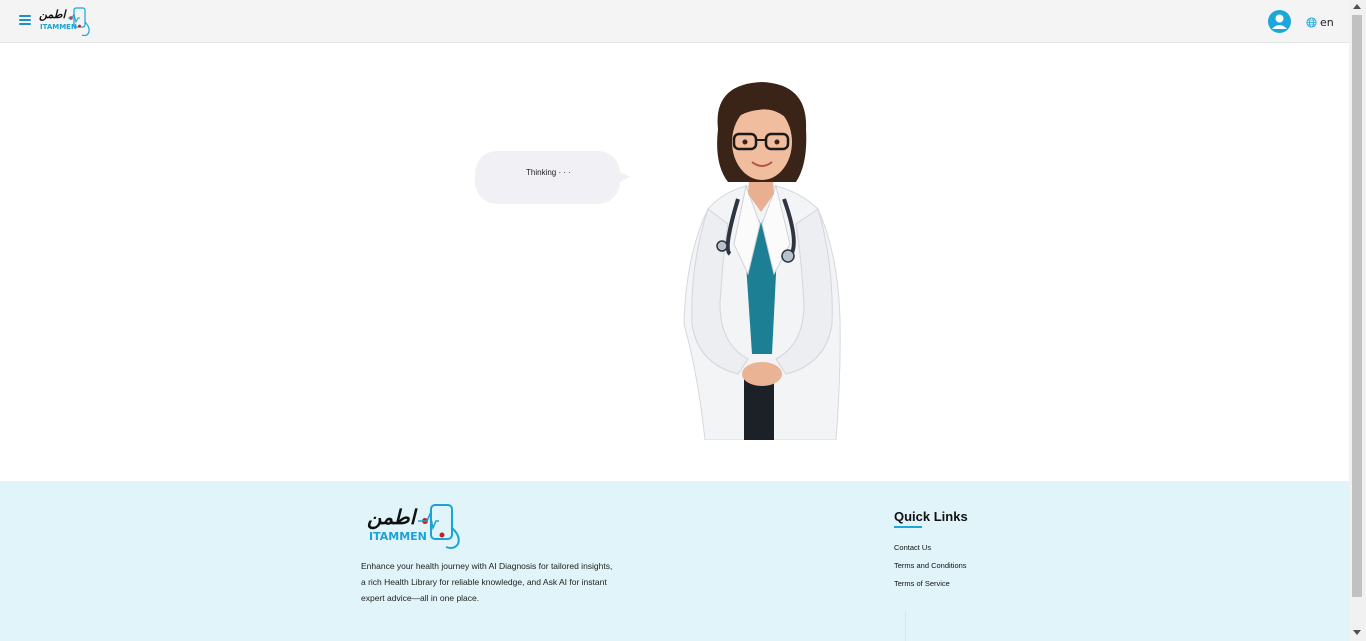 This screenshot has height=641, width=1366. I want to click on top-header: اطمن ITAMMEN en, so click(674, 21).